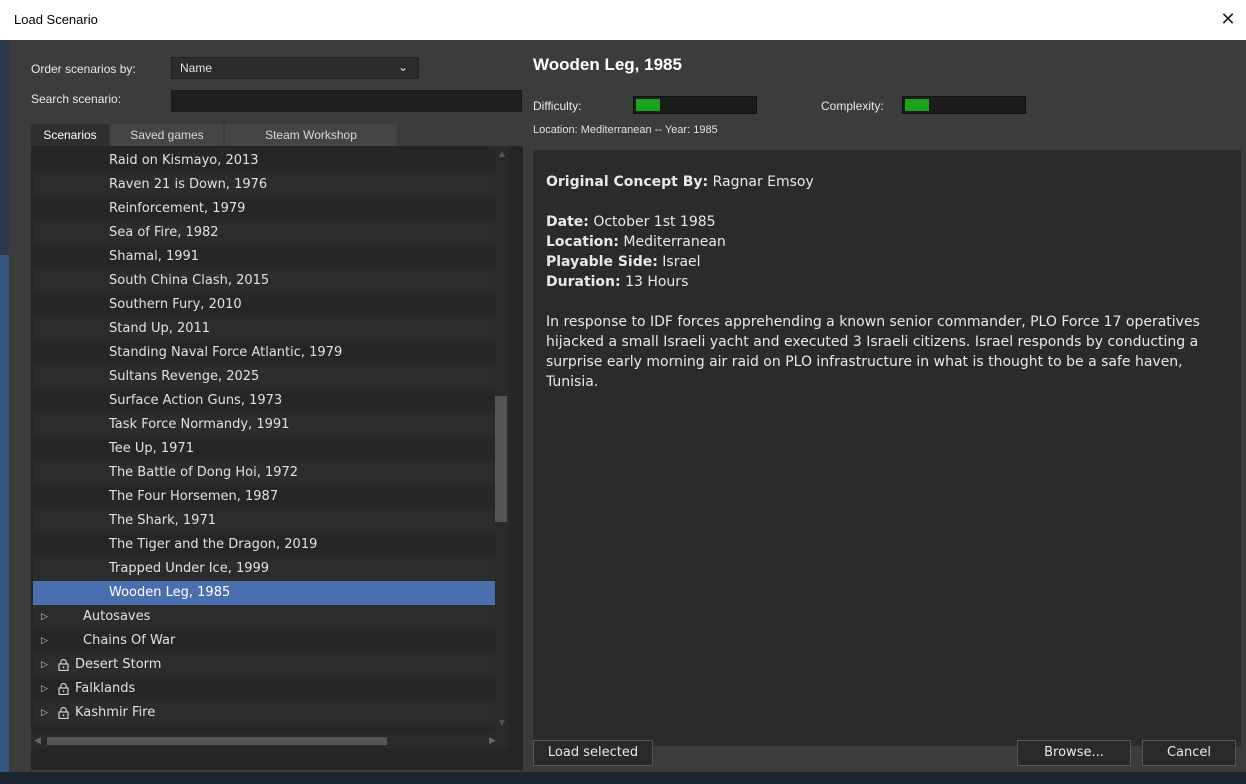 The width and height of the screenshot is (1246, 784). I want to click on scenario-item: Trapped Under Ice, 1999, so click(264, 569).